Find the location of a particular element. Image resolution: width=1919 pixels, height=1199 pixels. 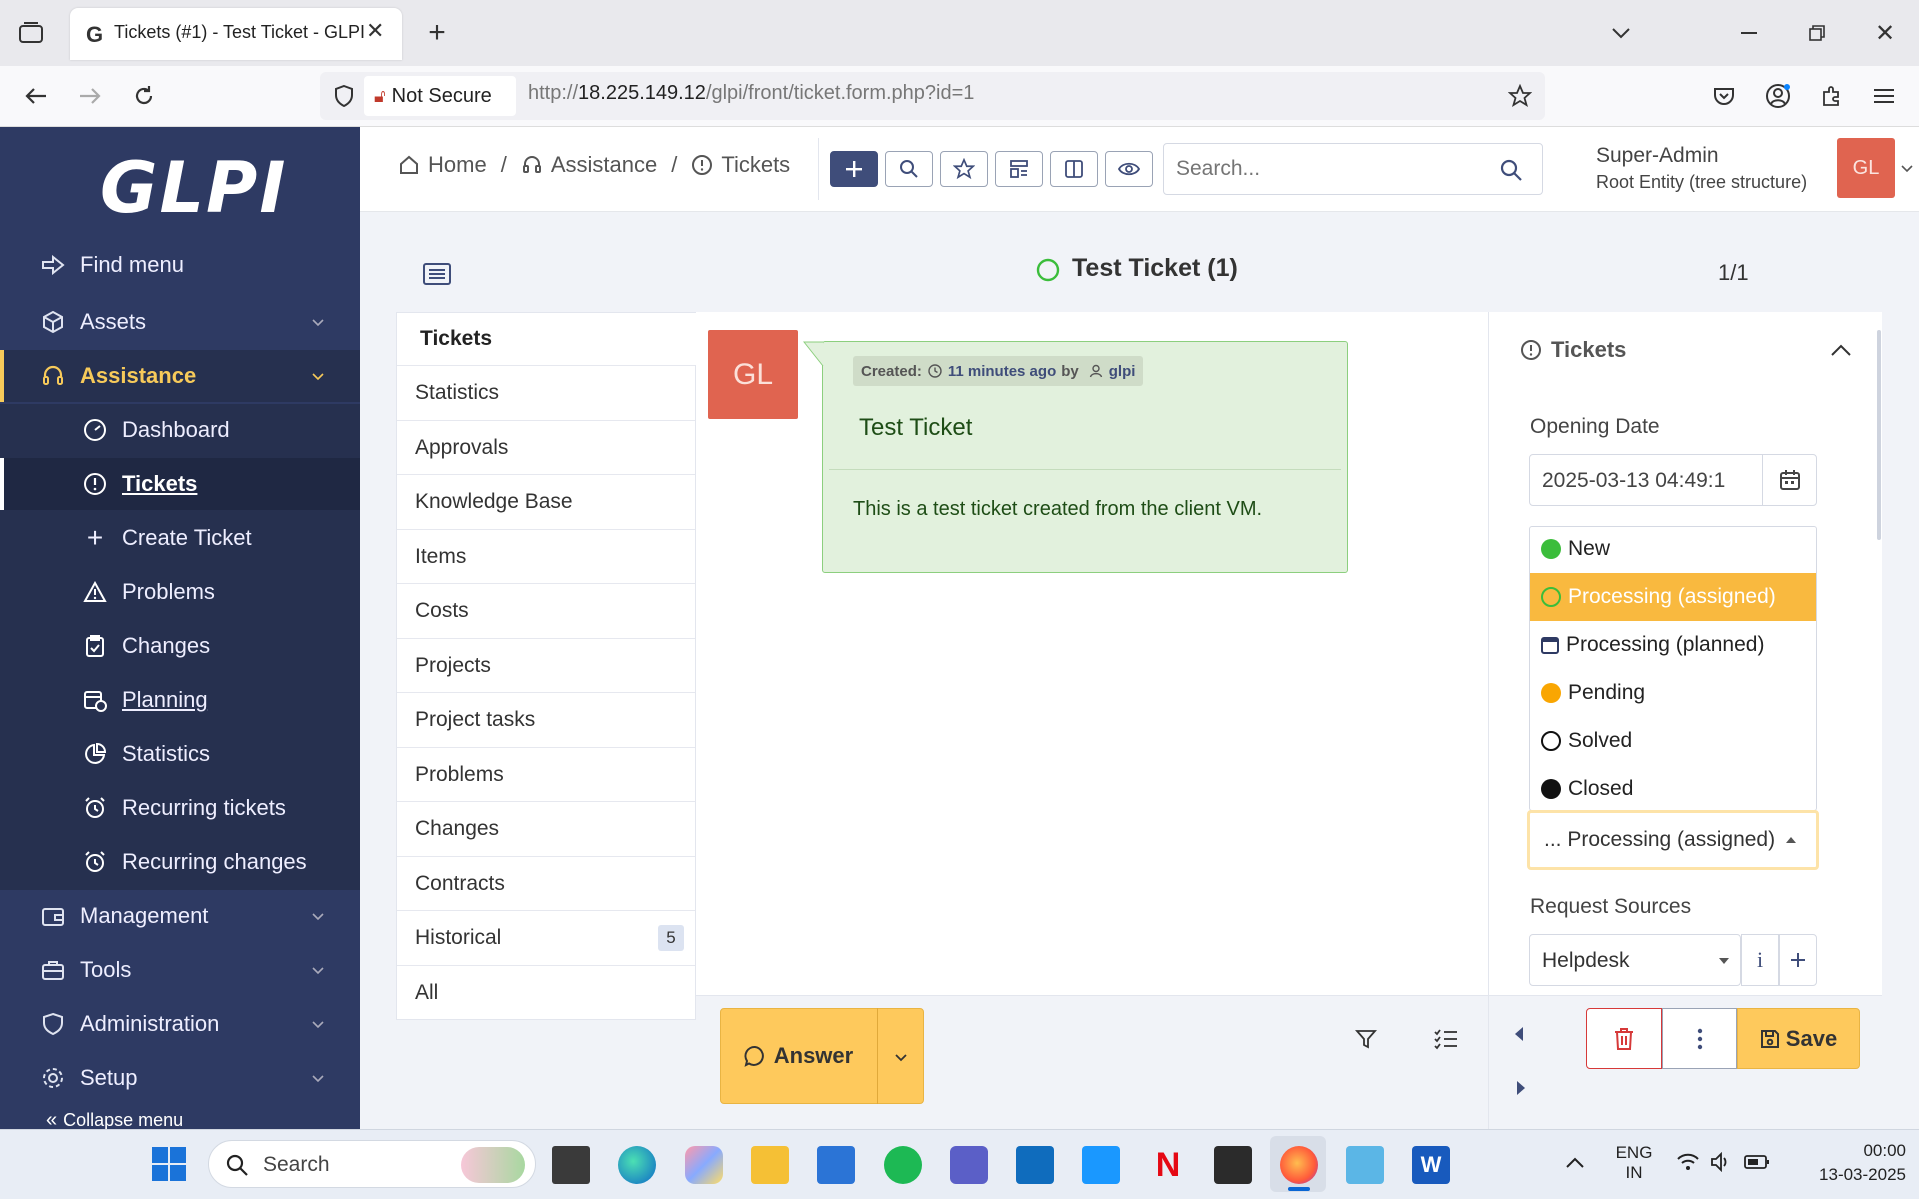

tab-overview-icon is located at coordinates (31, 33).